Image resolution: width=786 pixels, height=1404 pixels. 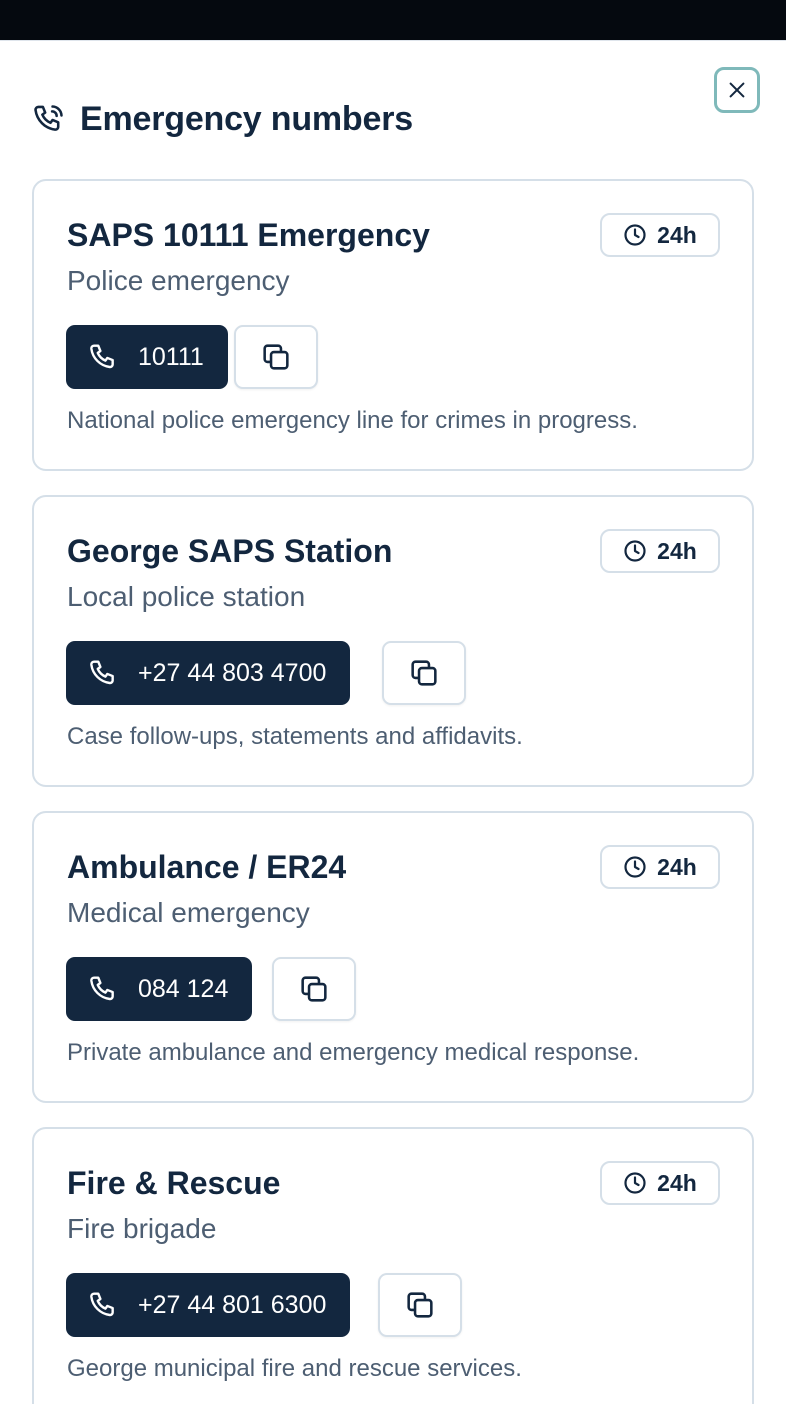 I want to click on phone-number: 10111, so click(x=171, y=356).